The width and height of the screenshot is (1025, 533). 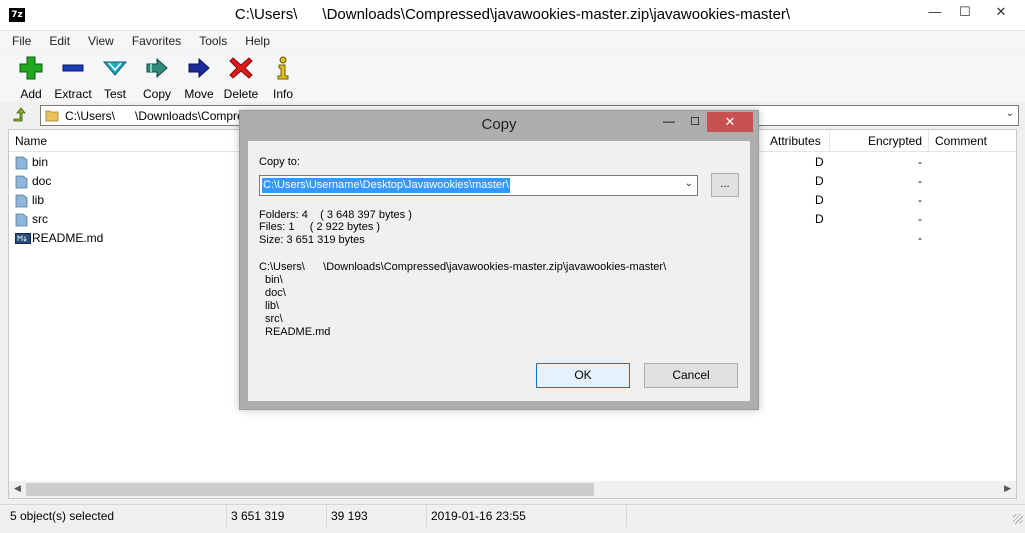 What do you see at coordinates (73, 68) in the screenshot?
I see `extract-icon` at bounding box center [73, 68].